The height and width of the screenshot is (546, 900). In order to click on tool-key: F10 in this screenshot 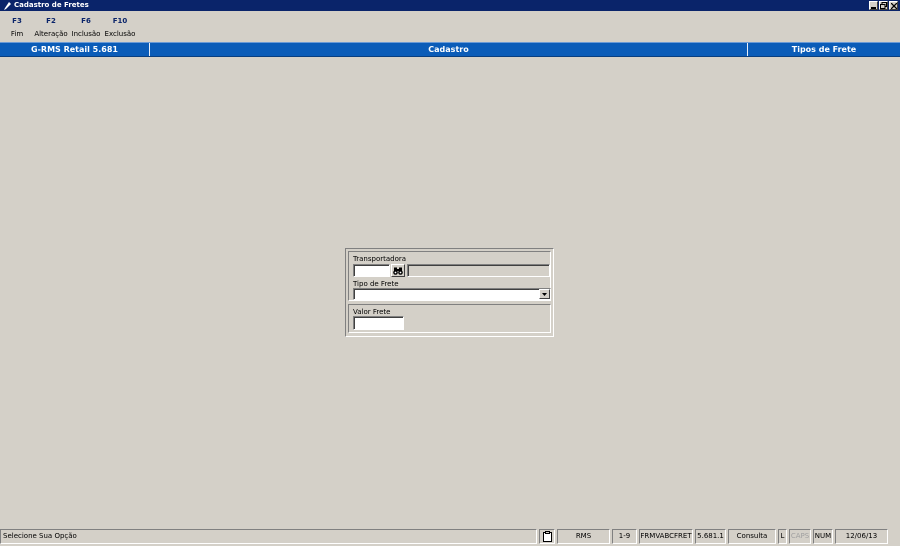, I will do `click(120, 21)`.